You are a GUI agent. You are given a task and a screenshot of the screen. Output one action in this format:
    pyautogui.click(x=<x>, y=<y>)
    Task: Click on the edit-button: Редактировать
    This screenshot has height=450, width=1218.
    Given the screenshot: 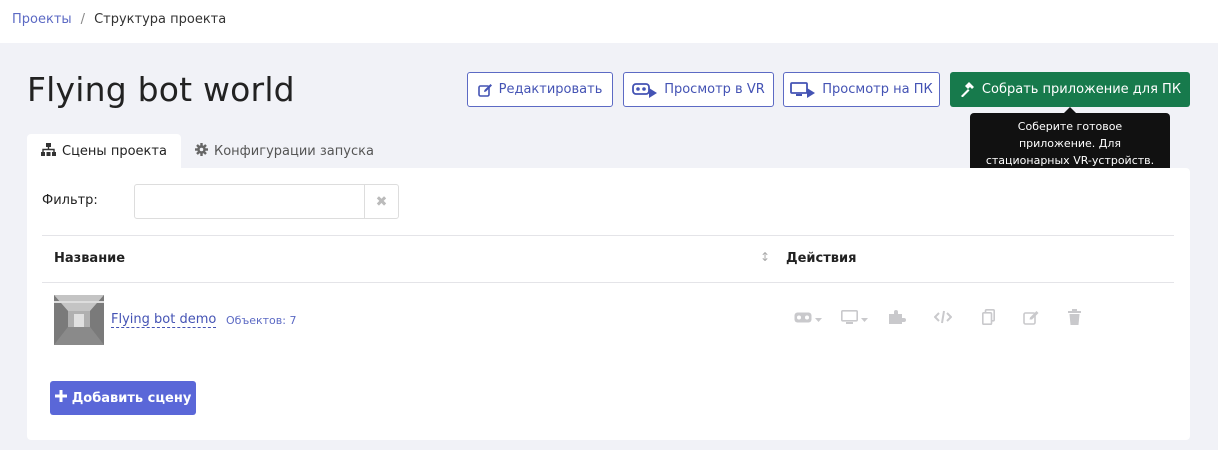 What is the action you would take?
    pyautogui.click(x=540, y=89)
    